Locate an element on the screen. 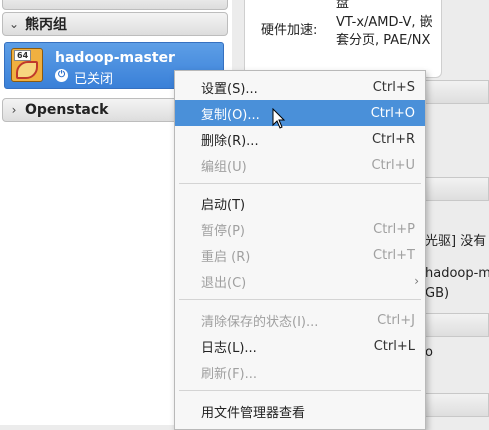 The width and height of the screenshot is (489, 430). accel-label: 硬件加速: is located at coordinates (289, 30).